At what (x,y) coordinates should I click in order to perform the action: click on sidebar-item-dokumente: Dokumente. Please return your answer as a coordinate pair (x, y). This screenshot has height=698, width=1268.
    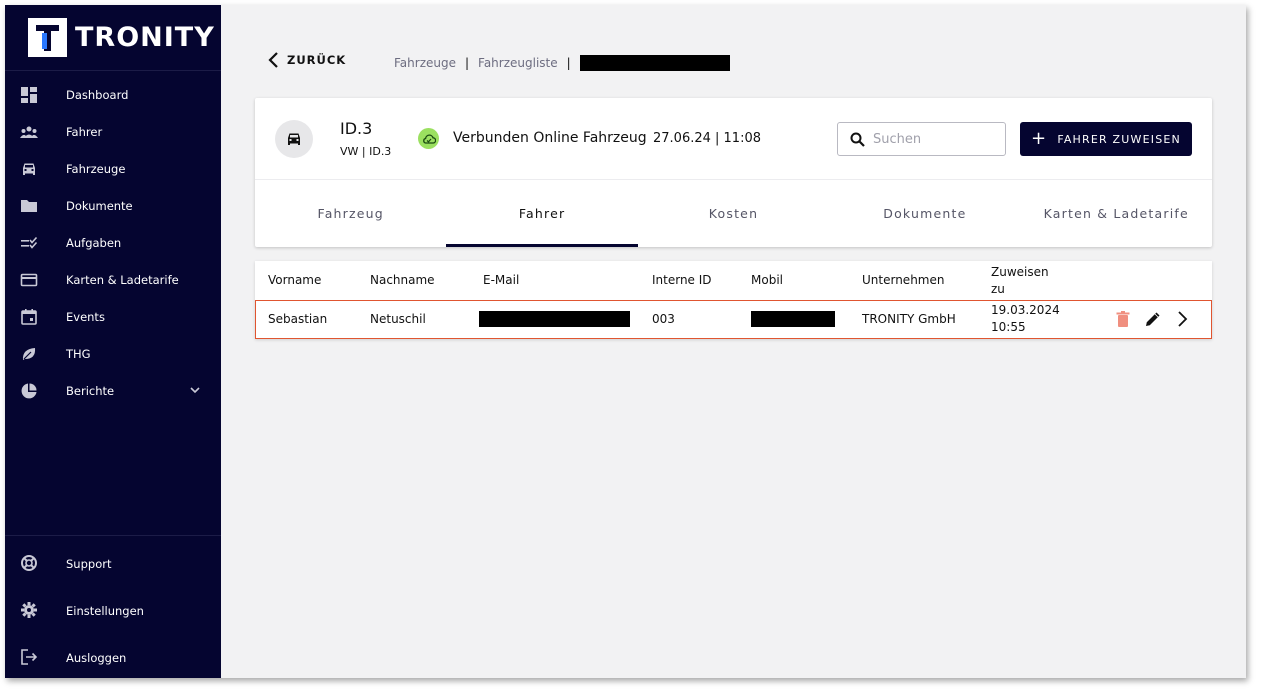
    Looking at the image, I should click on (113, 205).